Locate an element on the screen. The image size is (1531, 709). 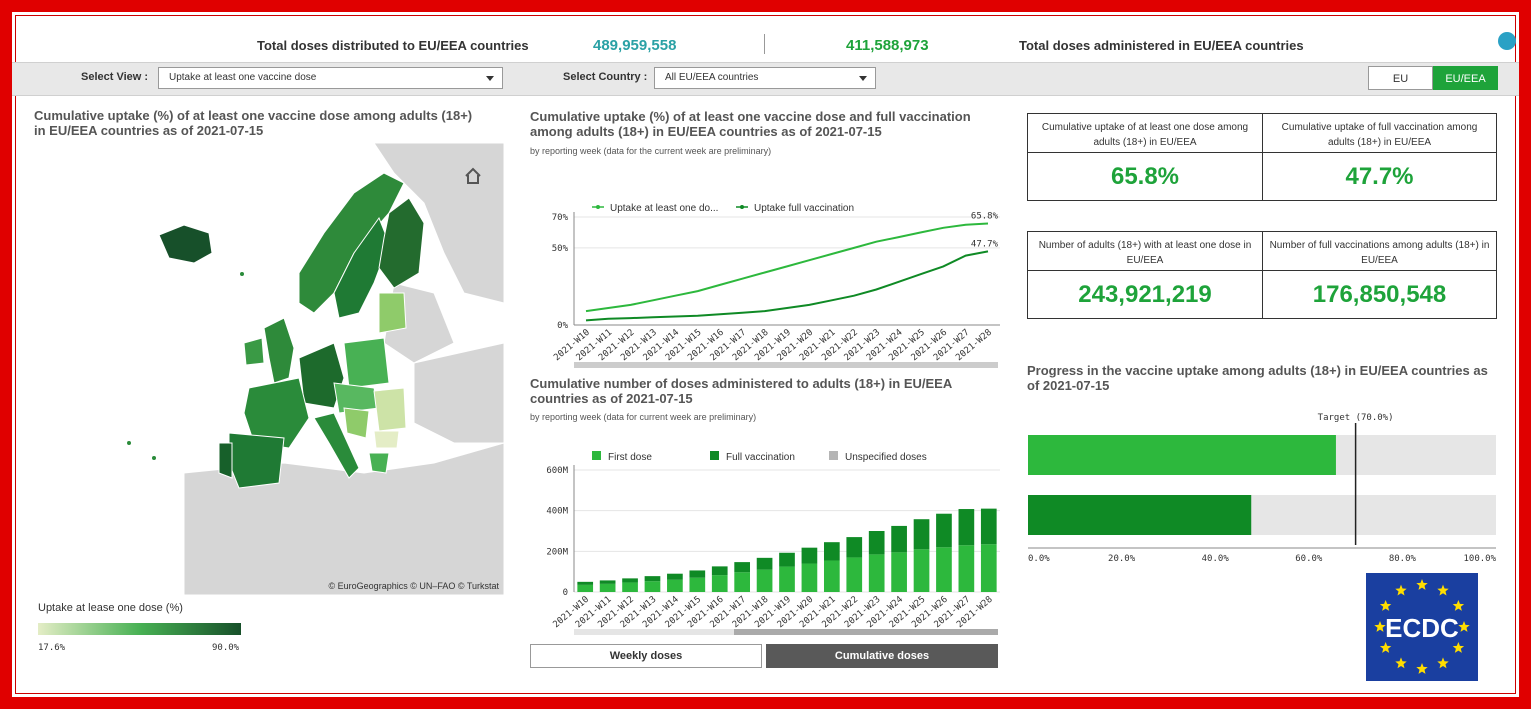
progress-tick-label: 80.0% is located at coordinates (1403, 559).